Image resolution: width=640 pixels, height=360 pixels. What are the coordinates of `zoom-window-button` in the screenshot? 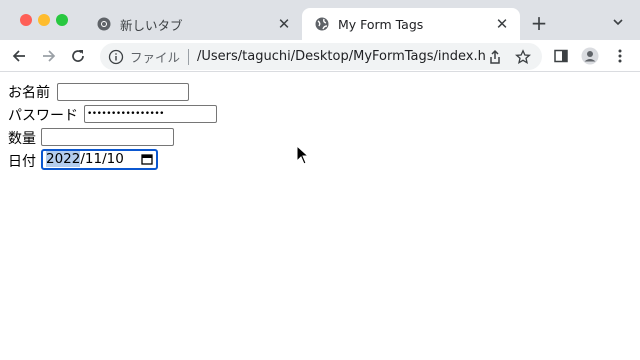 It's located at (62, 20).